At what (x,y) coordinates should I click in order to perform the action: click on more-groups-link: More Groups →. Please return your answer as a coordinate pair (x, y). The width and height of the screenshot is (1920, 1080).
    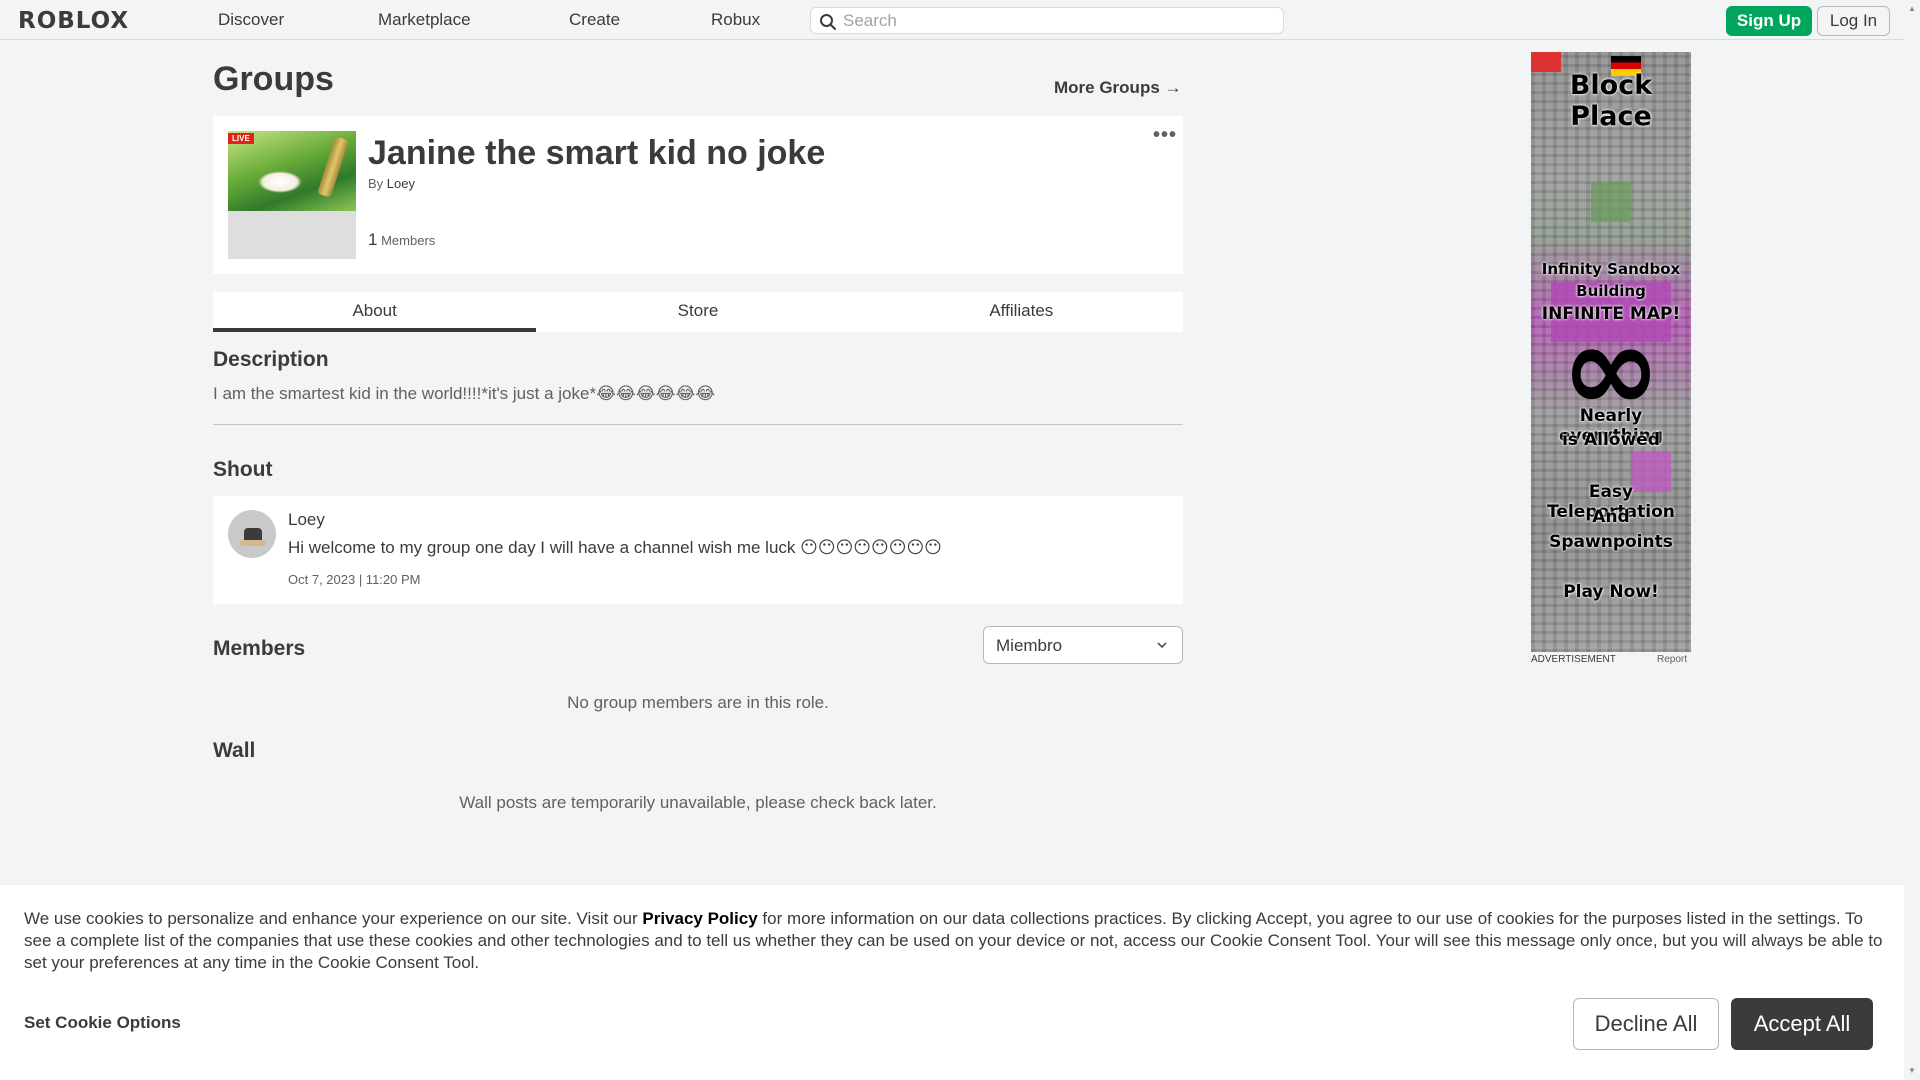
    Looking at the image, I should click on (1118, 88).